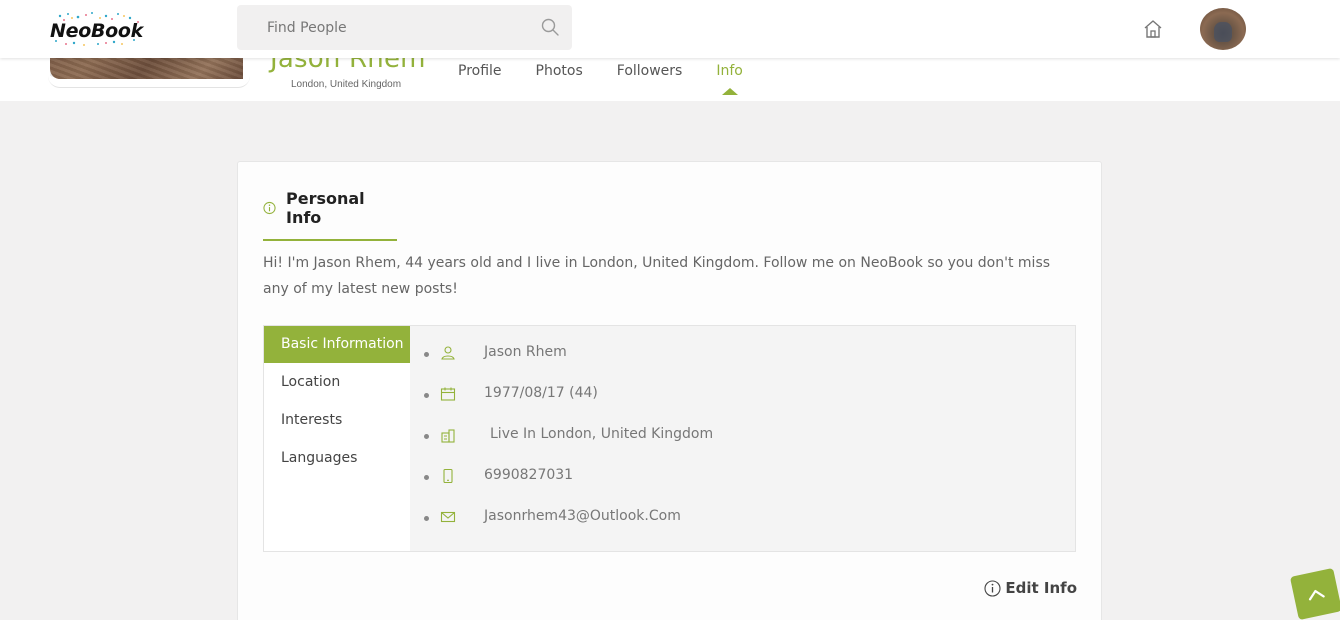 This screenshot has width=1340, height=620. I want to click on edit-info-button: Edit Info, so click(1030, 588).